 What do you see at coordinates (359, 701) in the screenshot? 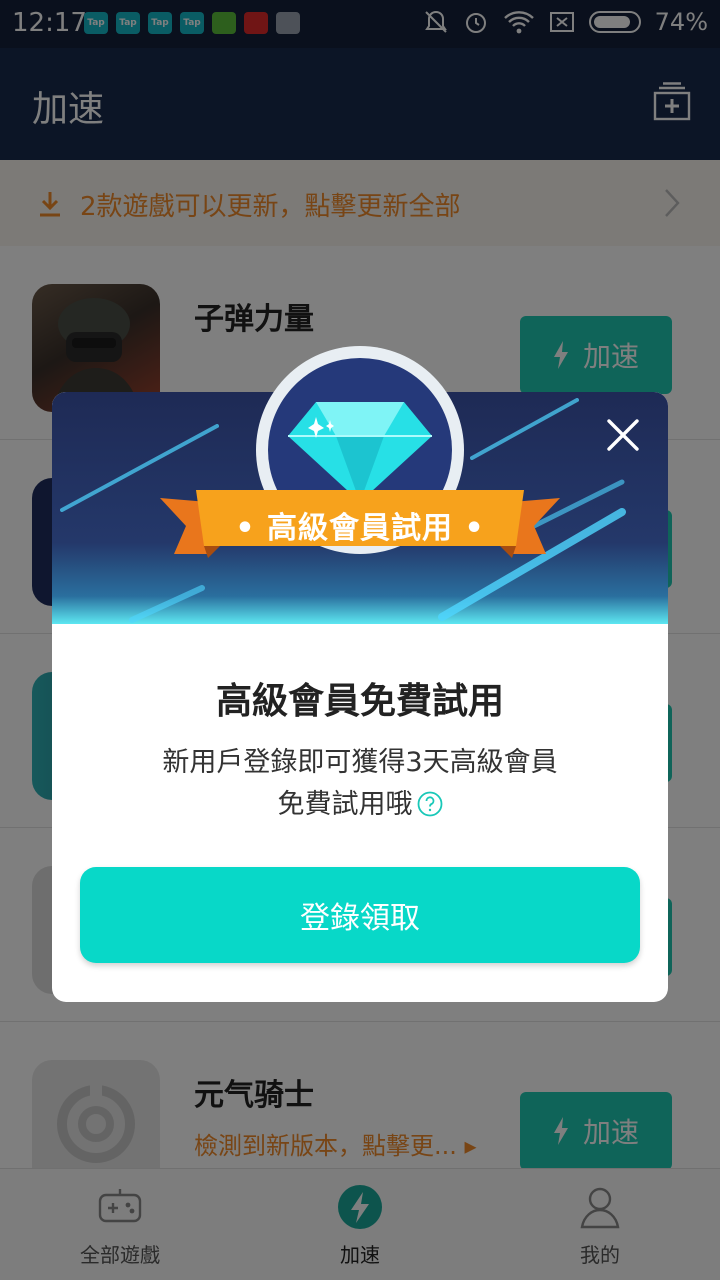
I see `dialog-title: 高級會員免費試用` at bounding box center [359, 701].